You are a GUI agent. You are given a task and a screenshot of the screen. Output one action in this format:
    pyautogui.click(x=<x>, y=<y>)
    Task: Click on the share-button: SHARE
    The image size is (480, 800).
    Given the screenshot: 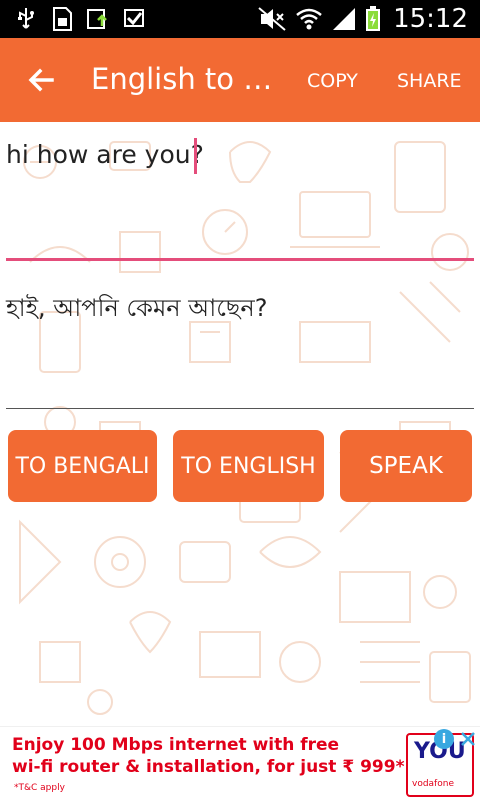 What is the action you would take?
    pyautogui.click(x=429, y=81)
    